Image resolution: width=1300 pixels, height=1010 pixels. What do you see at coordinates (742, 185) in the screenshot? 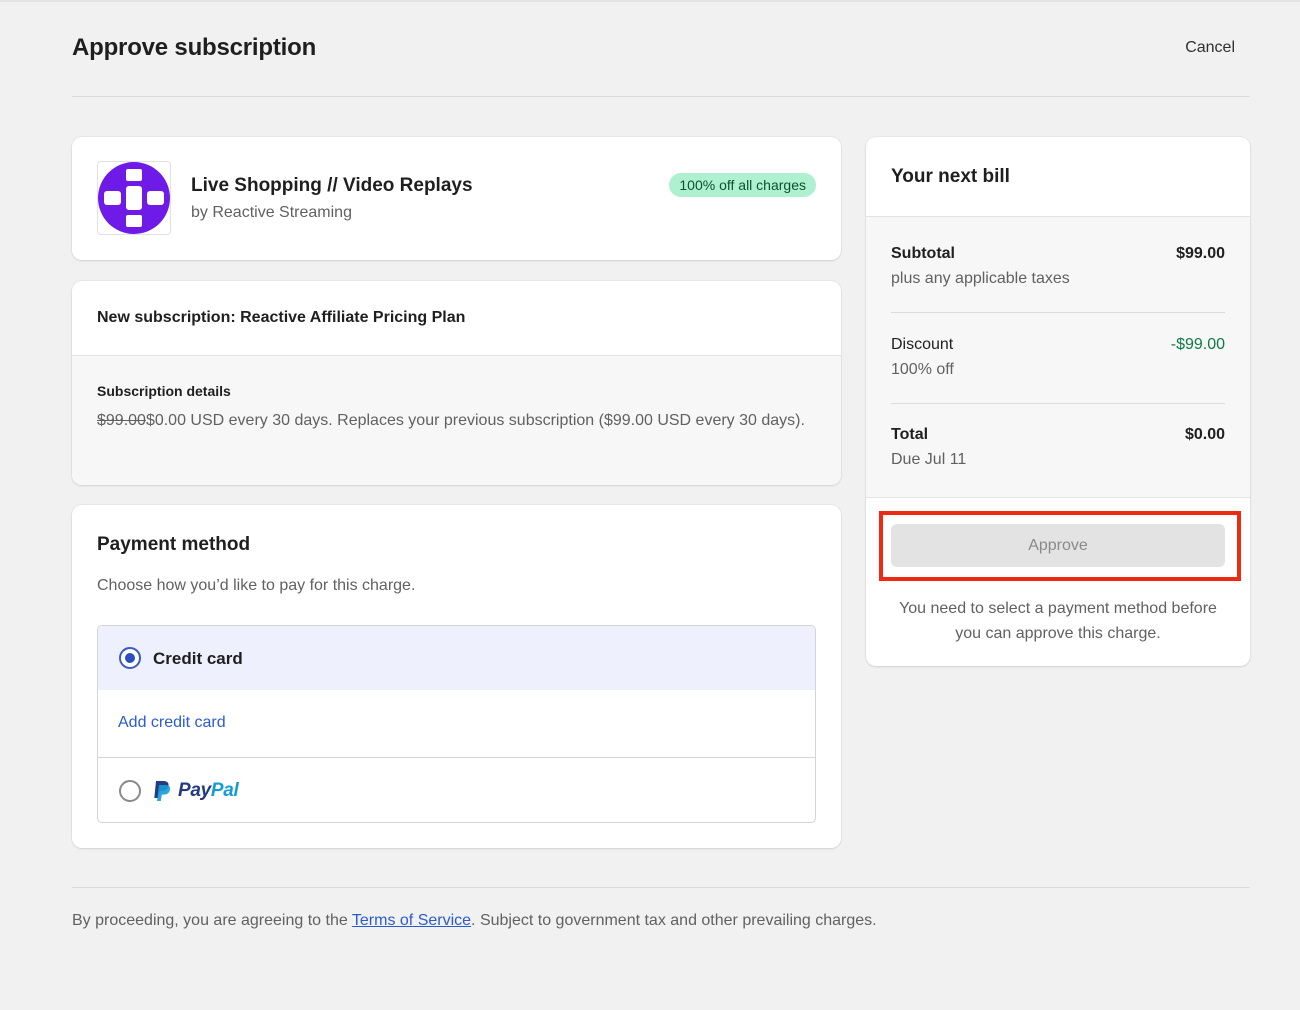
I see `discount-badge: 100% off all charges` at bounding box center [742, 185].